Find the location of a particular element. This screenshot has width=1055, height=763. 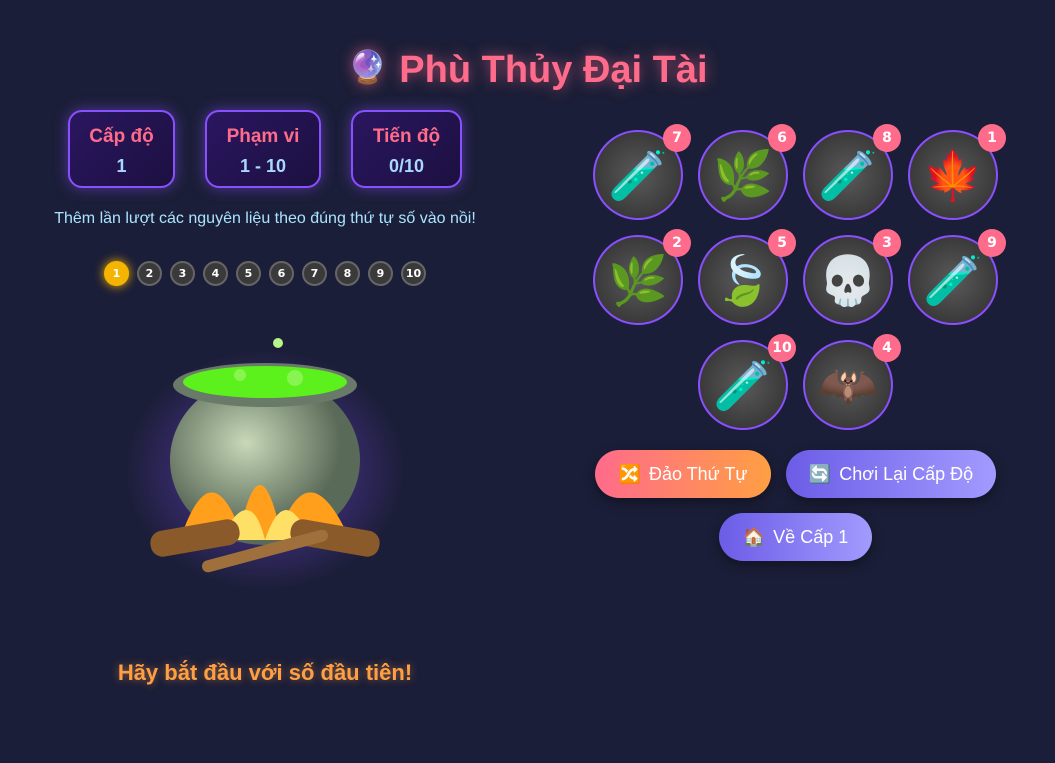

page-title: 🔮 Phù Thủy Đại Tài is located at coordinates (527, 70).